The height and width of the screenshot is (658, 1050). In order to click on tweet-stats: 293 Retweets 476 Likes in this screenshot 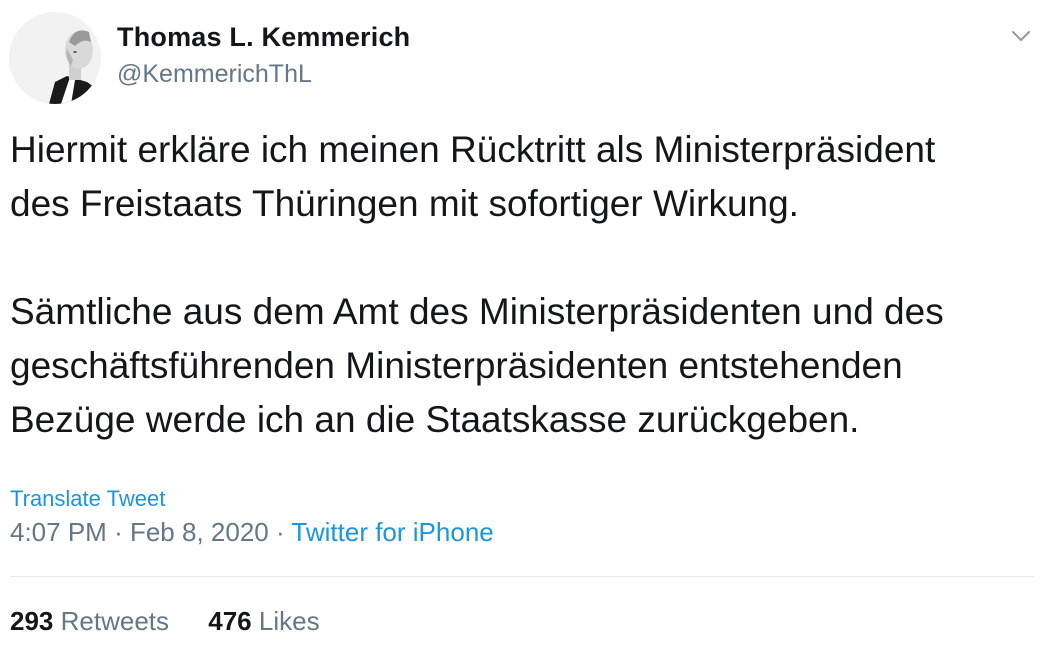, I will do `click(165, 621)`.